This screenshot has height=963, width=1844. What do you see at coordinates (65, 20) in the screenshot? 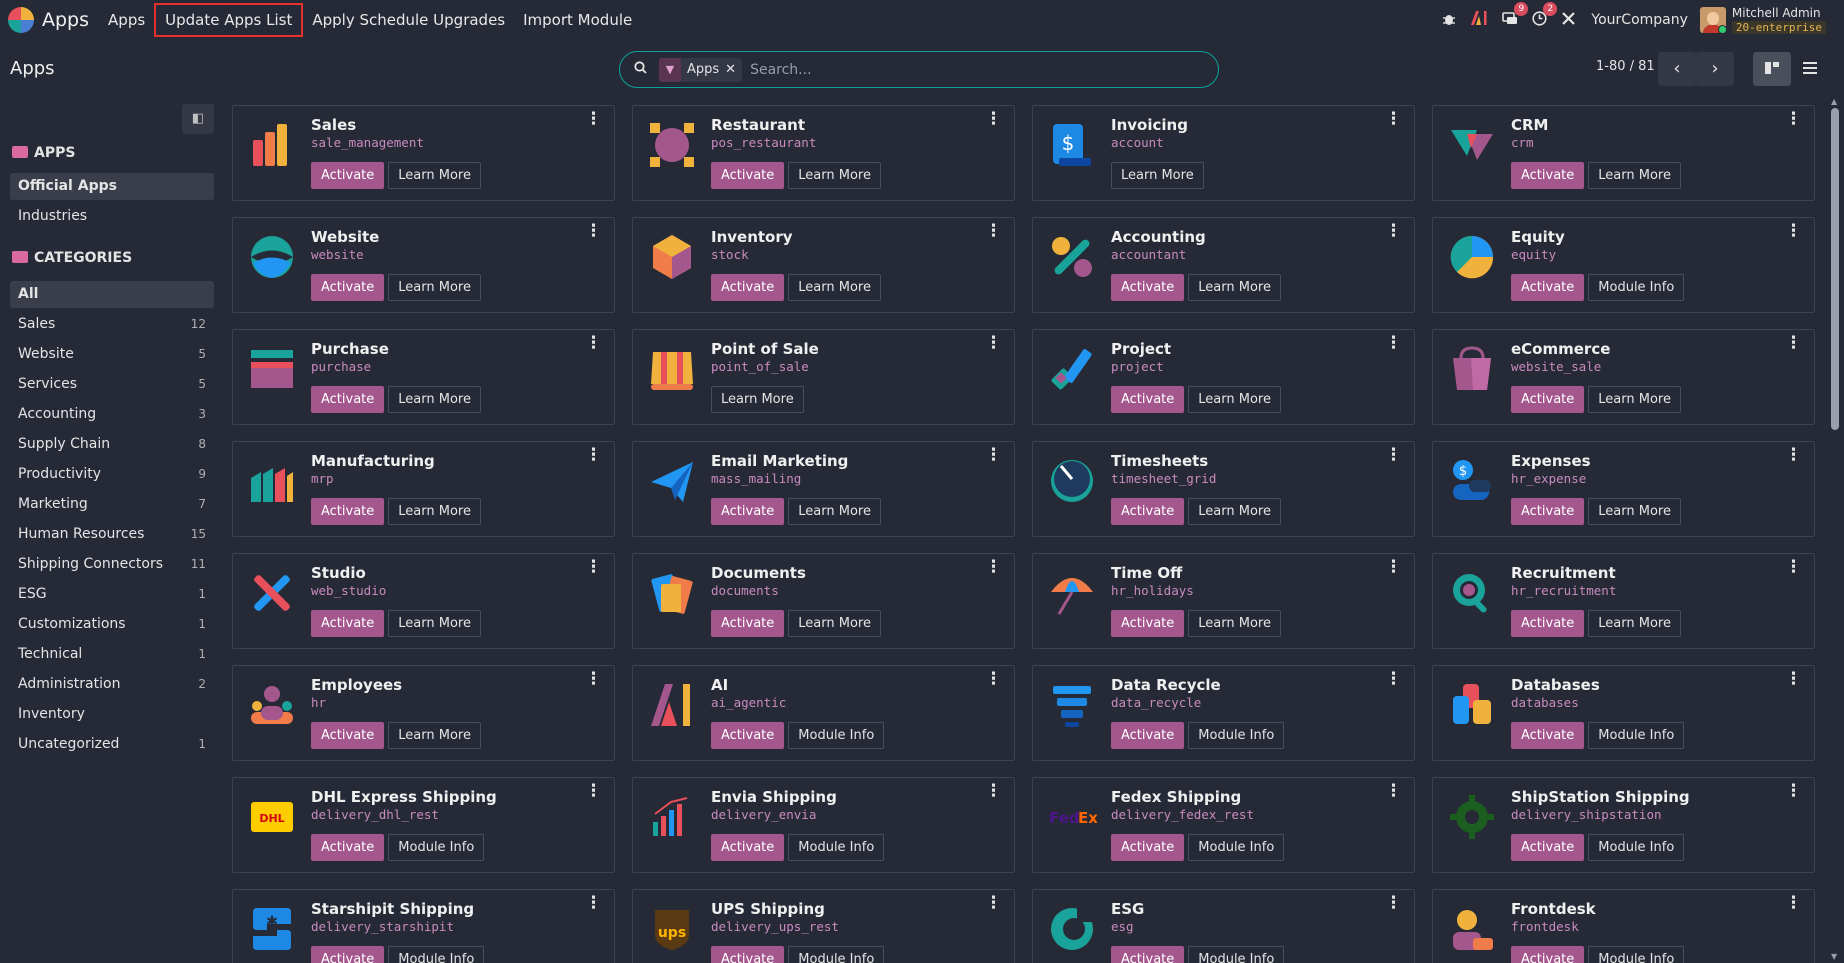
I see `app-name: Apps` at bounding box center [65, 20].